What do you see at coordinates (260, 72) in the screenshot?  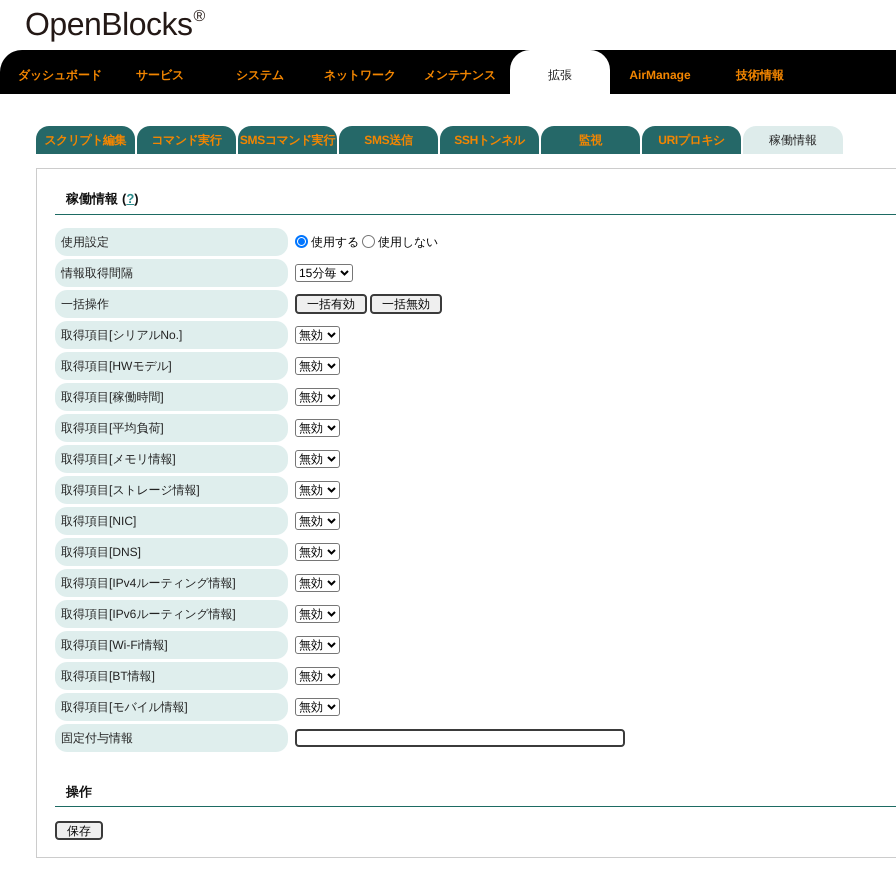 I see `main-nav-tab: システム` at bounding box center [260, 72].